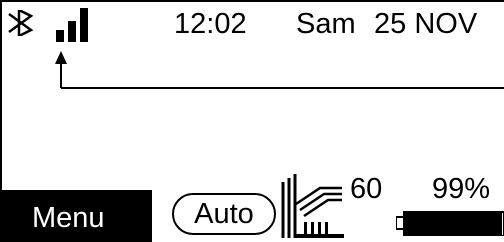 Image resolution: width=504 pixels, height=242 pixels. What do you see at coordinates (312, 206) in the screenshot?
I see `radiator-heat-icon` at bounding box center [312, 206].